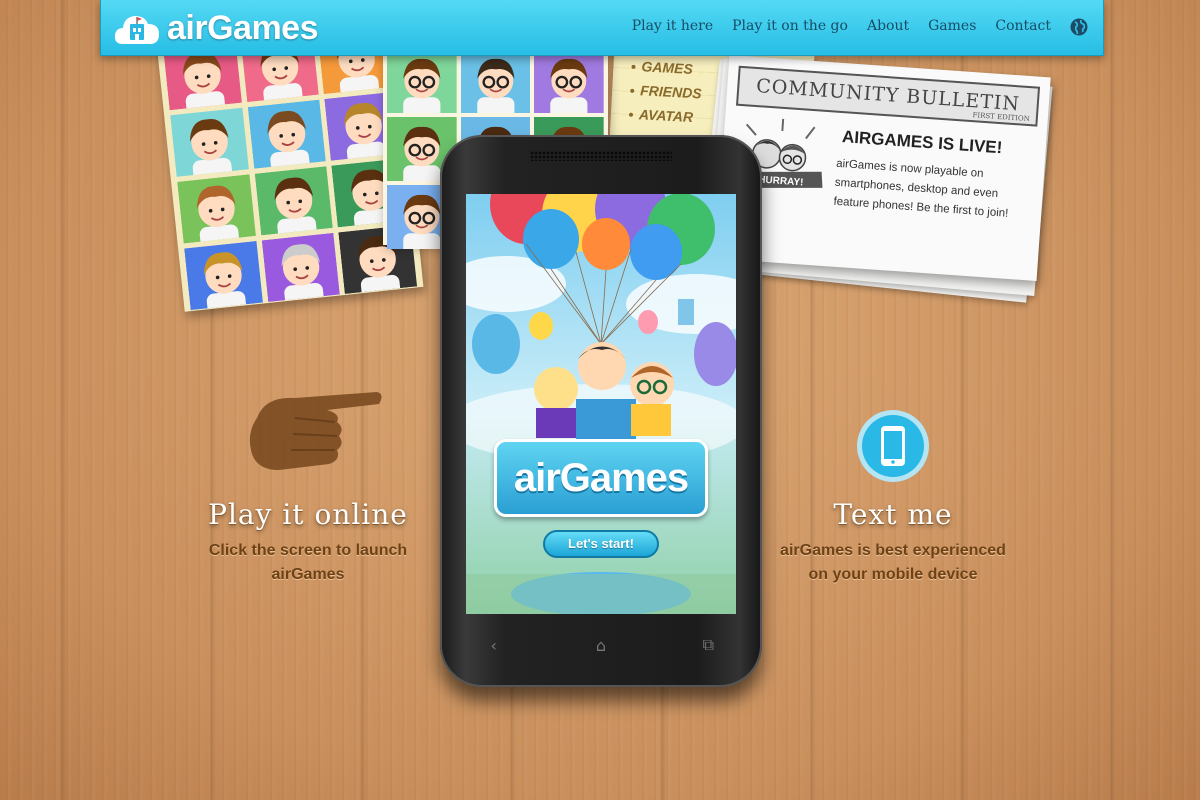 Image resolution: width=1200 pixels, height=800 pixels. I want to click on home-icon: ⌂, so click(601, 645).